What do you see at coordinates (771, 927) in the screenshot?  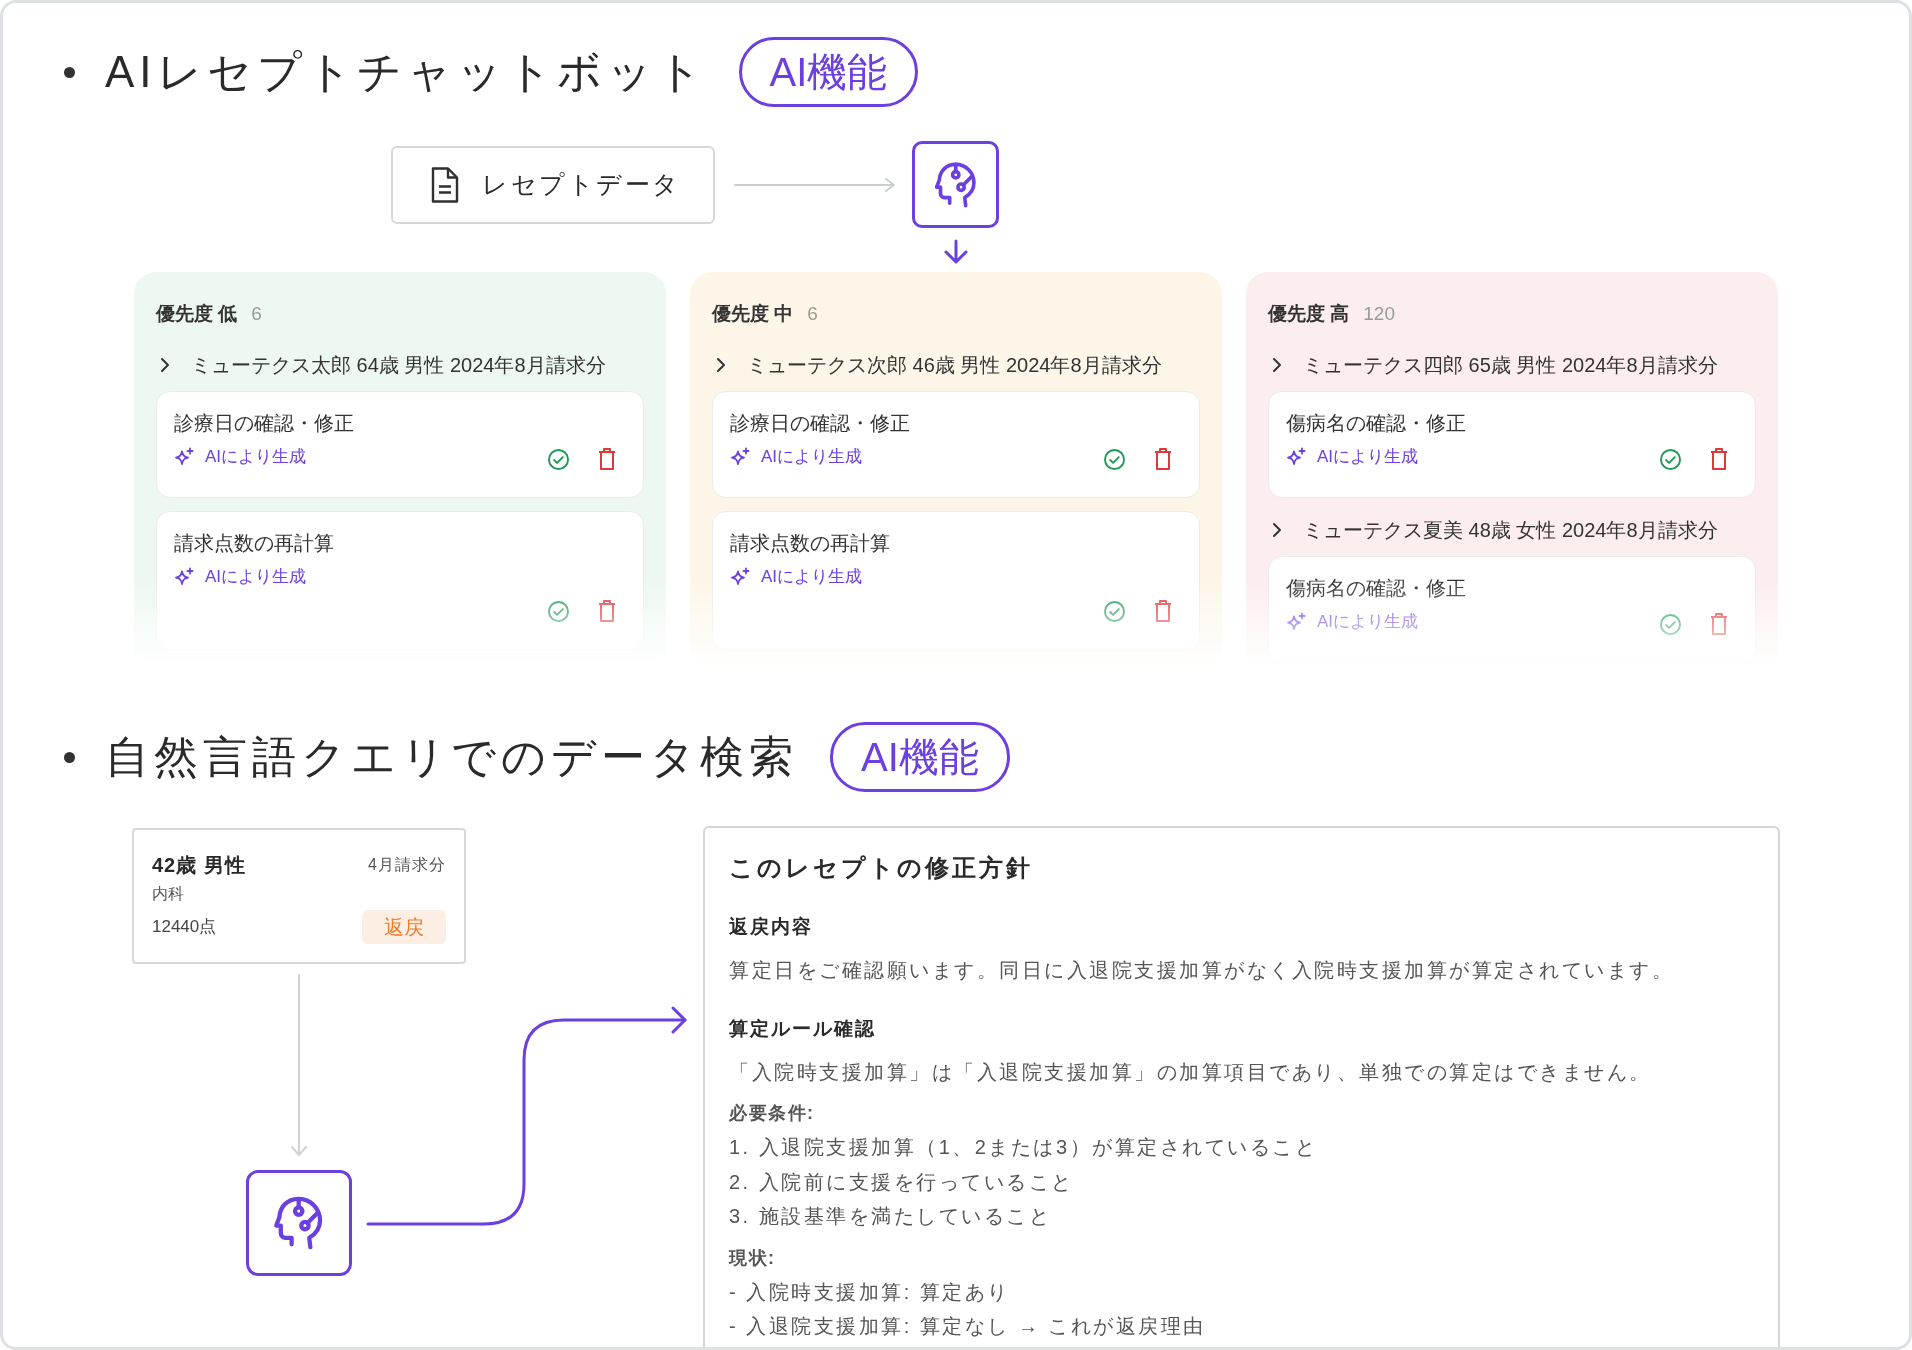 I see `section-heading: 返戻内容` at bounding box center [771, 927].